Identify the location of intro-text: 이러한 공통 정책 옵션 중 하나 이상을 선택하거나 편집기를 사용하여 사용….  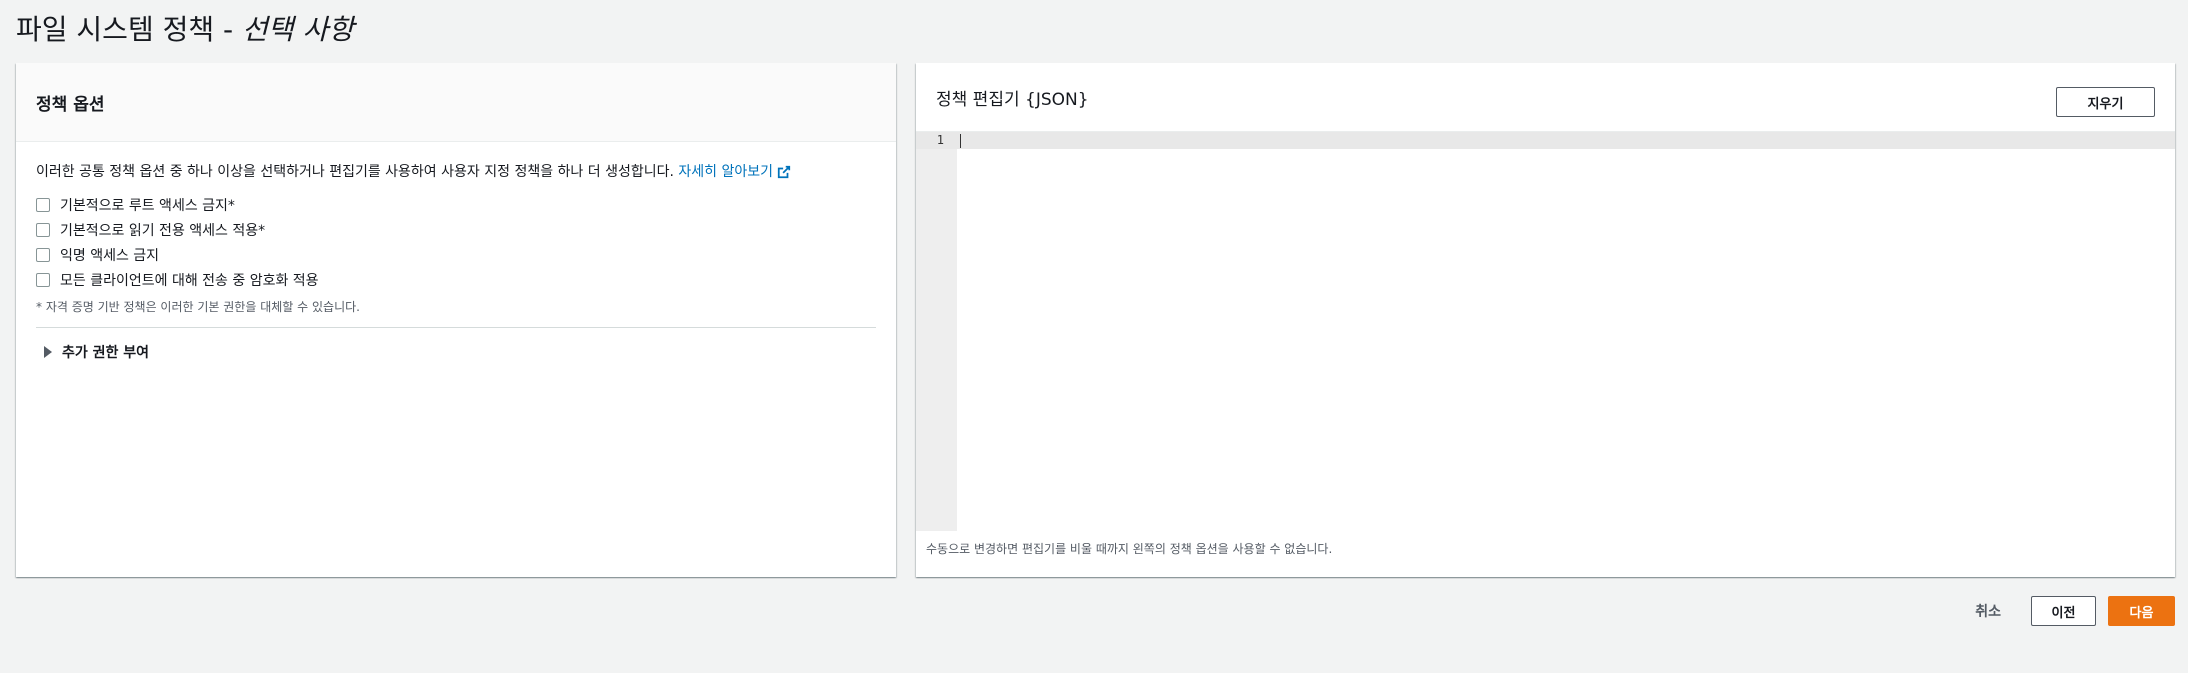
(357, 172).